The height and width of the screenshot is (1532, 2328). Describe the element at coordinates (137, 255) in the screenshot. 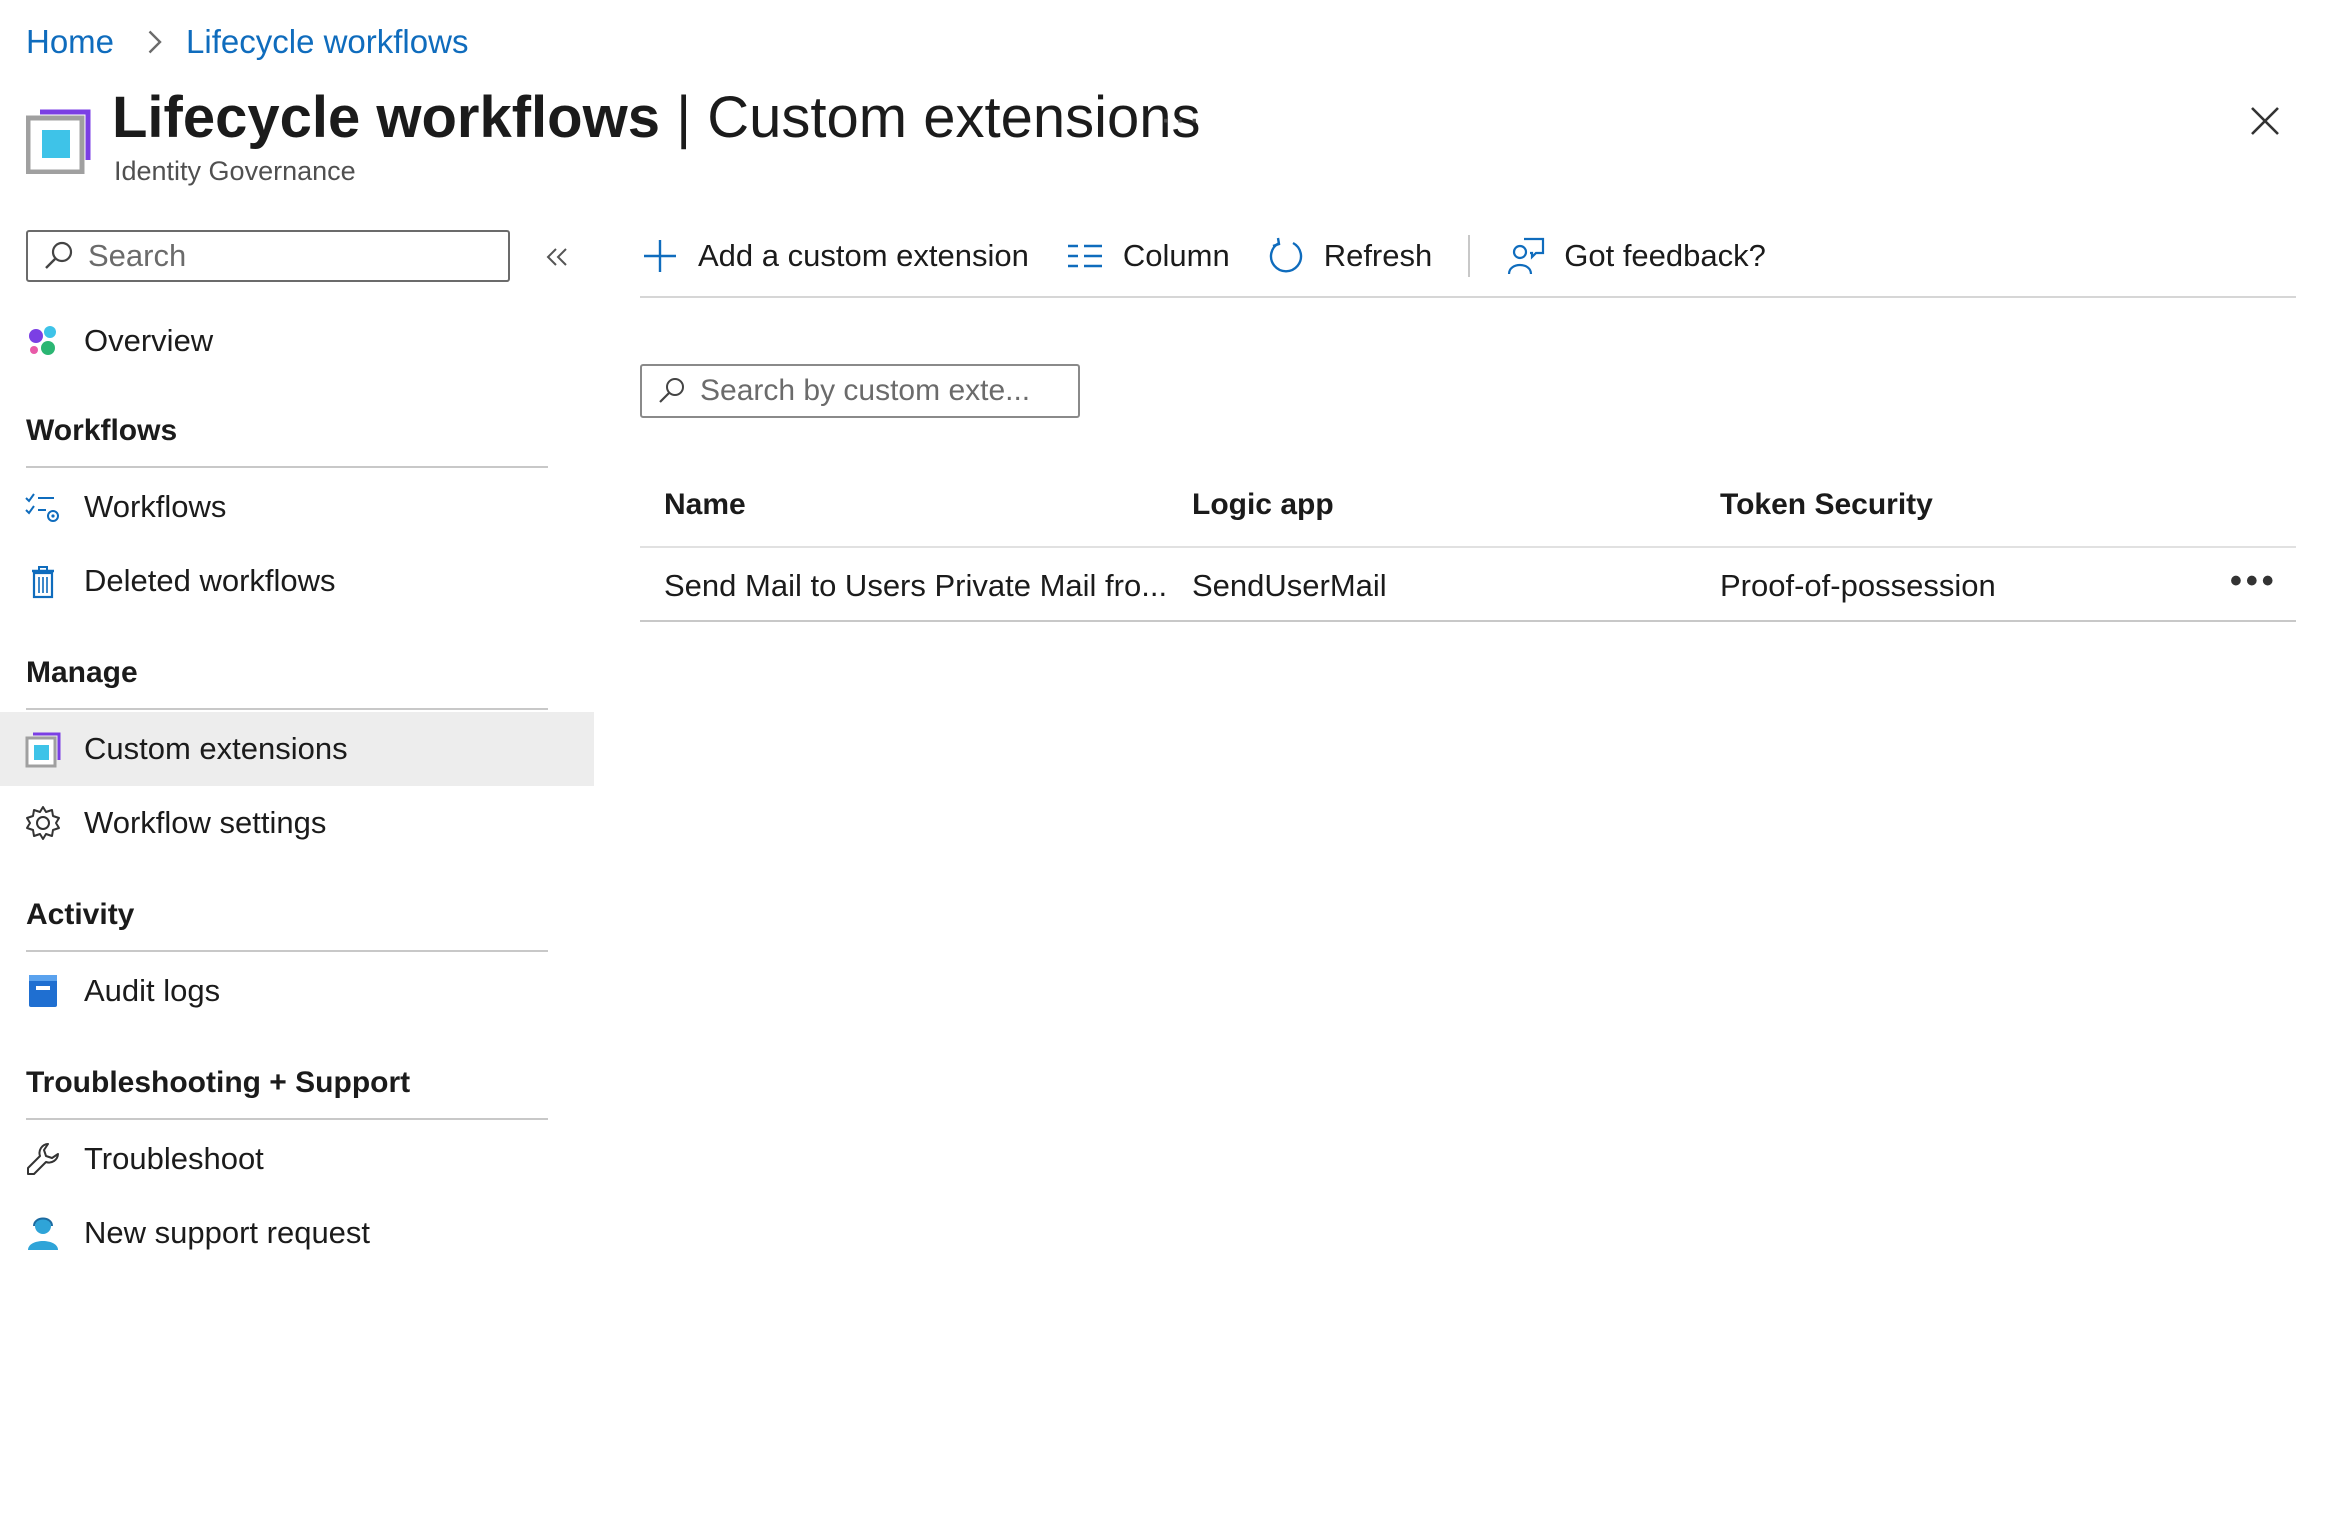

I see `sidebar-search-placeholder: Search` at that location.